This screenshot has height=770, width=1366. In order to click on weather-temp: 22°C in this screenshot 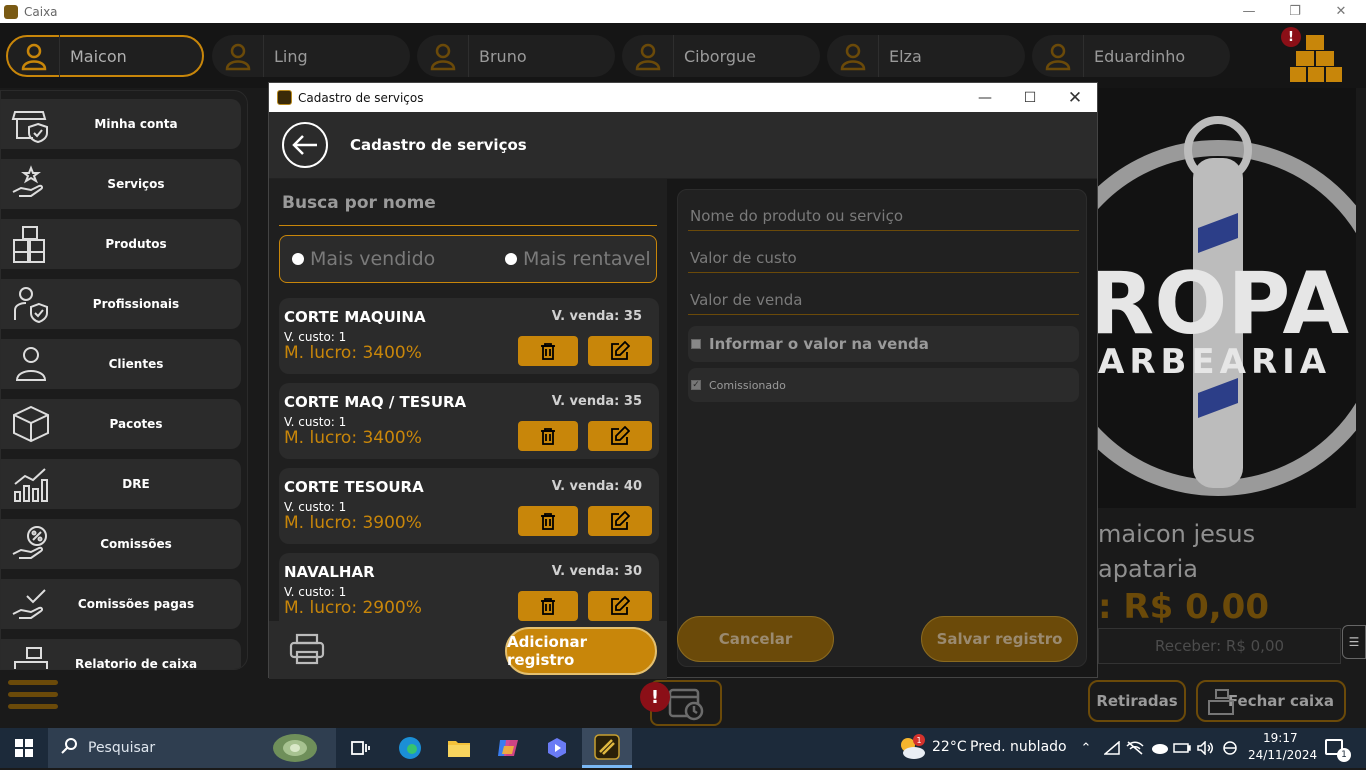, I will do `click(949, 747)`.